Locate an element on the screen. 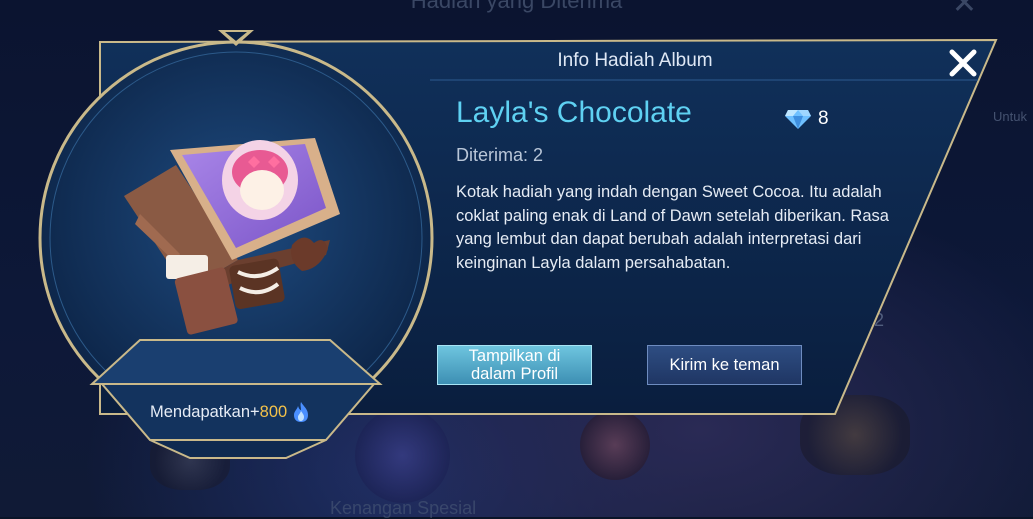 The image size is (1033, 519). dialog-header: Info Hadiah Album is located at coordinates (635, 60).